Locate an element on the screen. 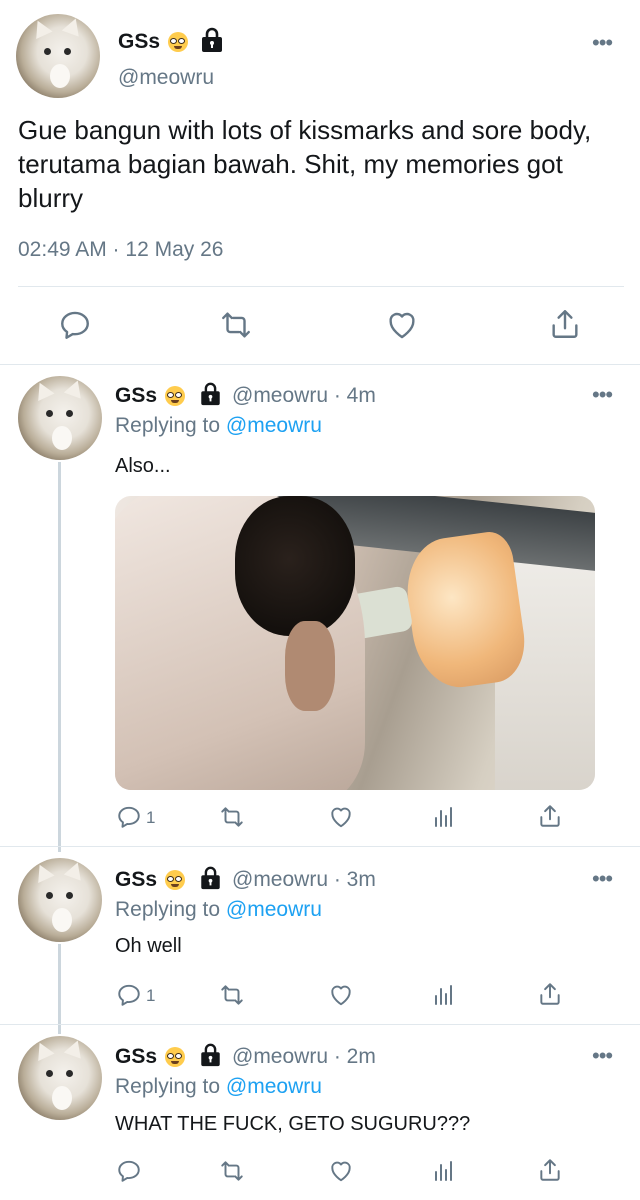 This screenshot has height=1200, width=640. reply-handle-time: @meowru · 4m is located at coordinates (304, 396).